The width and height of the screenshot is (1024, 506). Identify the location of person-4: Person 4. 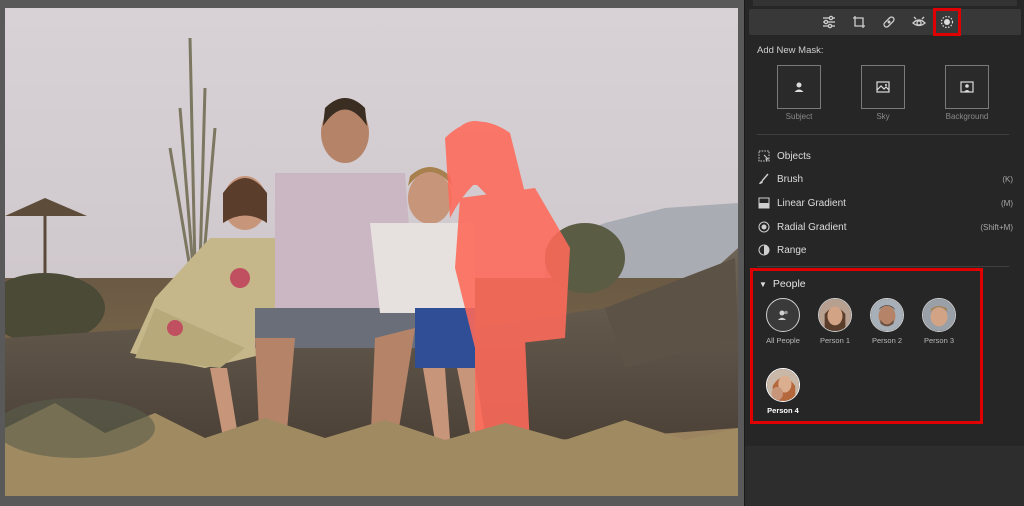
(783, 391).